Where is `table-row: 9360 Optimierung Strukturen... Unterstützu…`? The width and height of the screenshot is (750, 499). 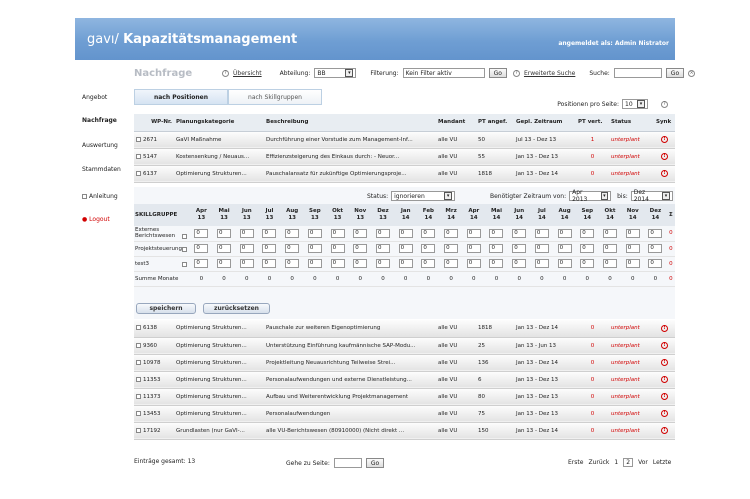
table-row: 9360 Optimierung Strukturen... Unterstützu… is located at coordinates (404, 346).